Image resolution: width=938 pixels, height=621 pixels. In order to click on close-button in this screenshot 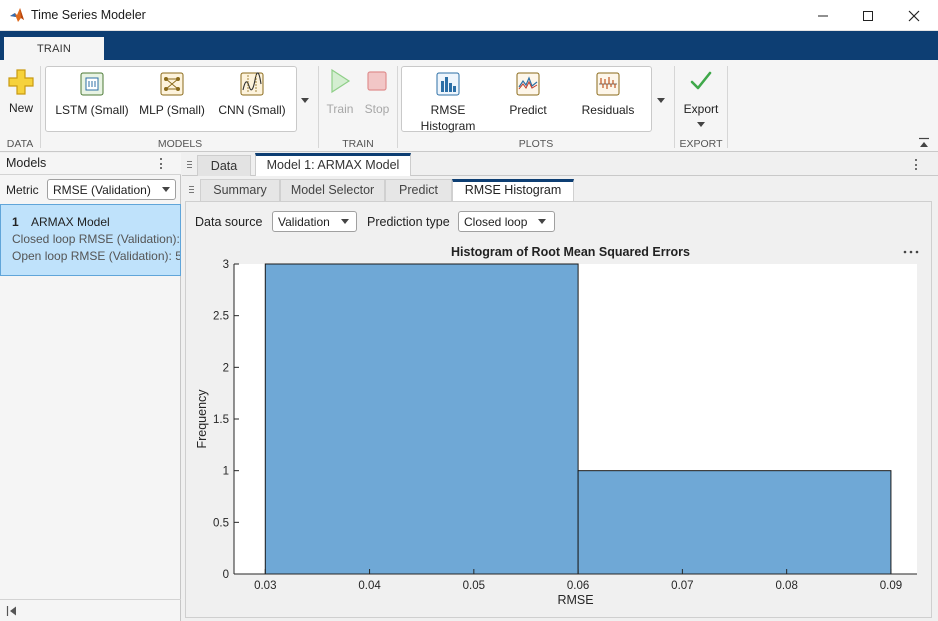, I will do `click(914, 15)`.